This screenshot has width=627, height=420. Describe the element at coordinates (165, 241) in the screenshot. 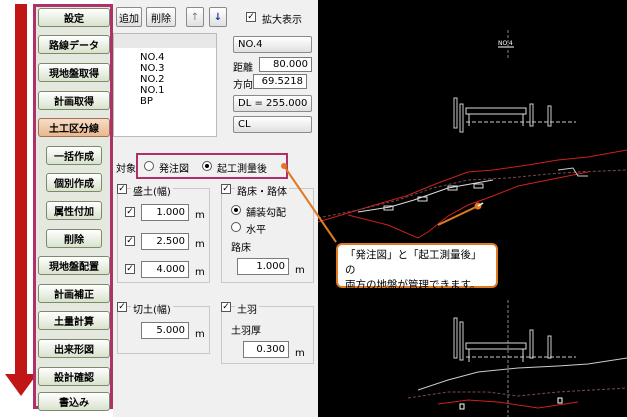

I see `fill-row2-field: 2.500` at that location.